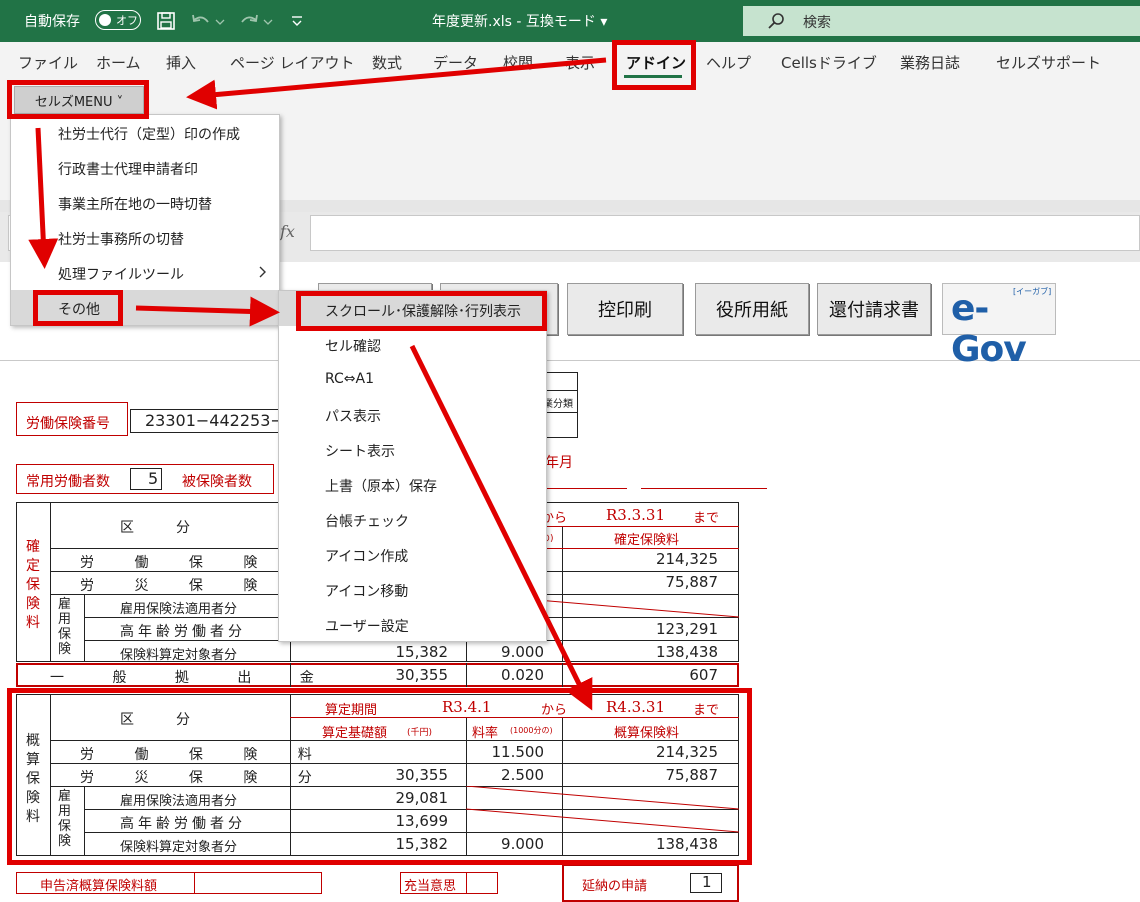  I want to click on submenu-item-cell-check: セル確認, so click(353, 346).